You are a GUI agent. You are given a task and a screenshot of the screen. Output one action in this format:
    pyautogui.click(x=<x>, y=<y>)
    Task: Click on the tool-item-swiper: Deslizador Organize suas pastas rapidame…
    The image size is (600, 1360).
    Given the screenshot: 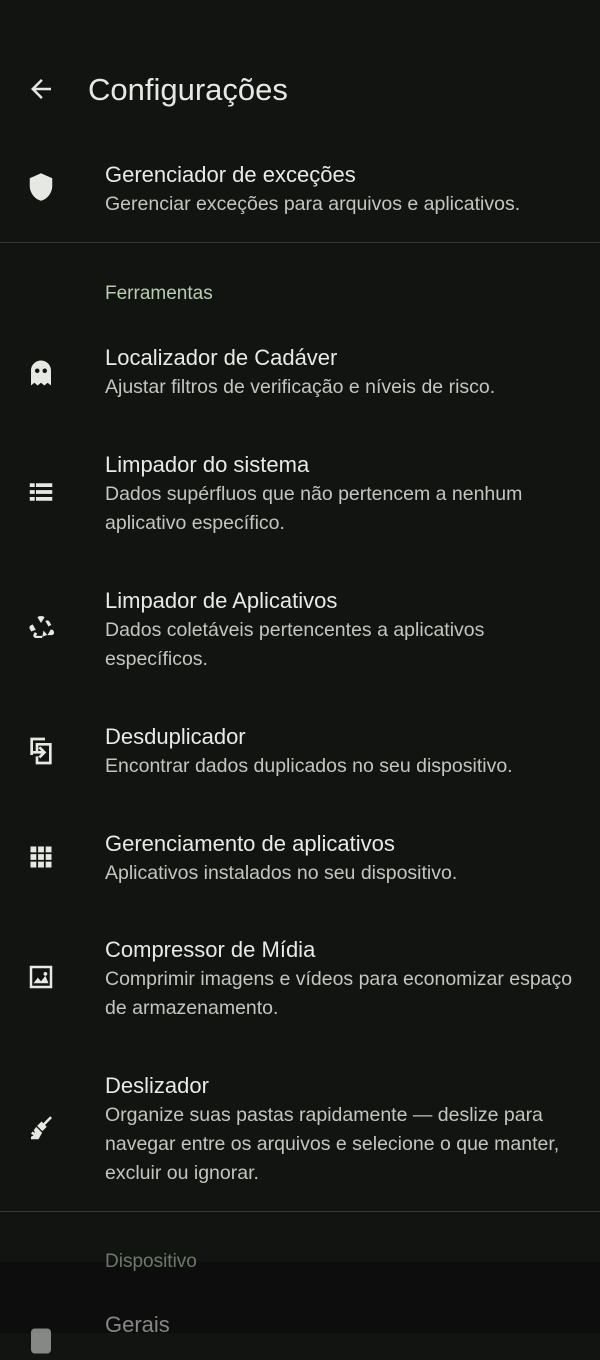 What is the action you would take?
    pyautogui.click(x=300, y=1131)
    